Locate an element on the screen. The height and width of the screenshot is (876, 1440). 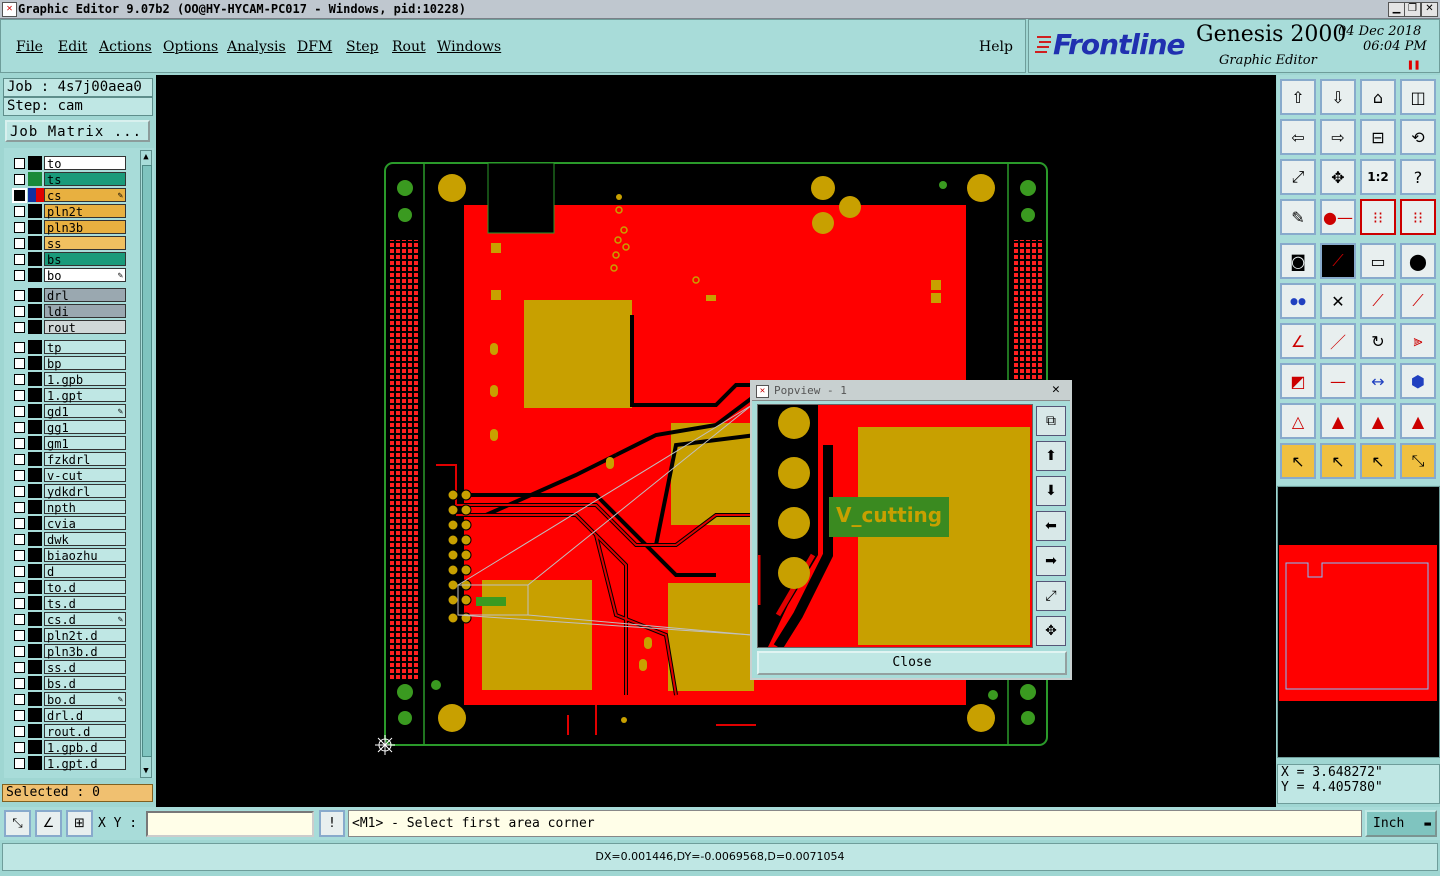
xy-input is located at coordinates (230, 824).